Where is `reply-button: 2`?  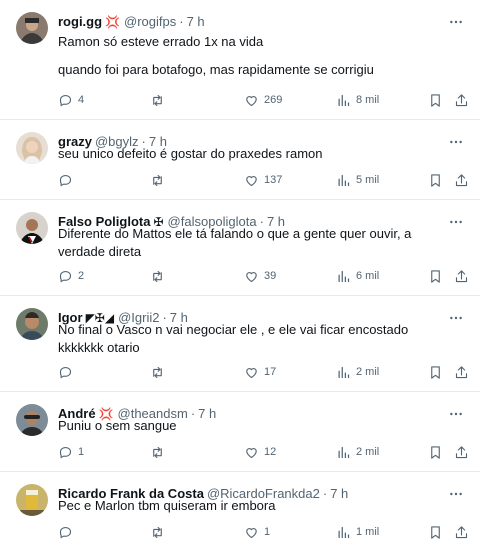 reply-button: 2 is located at coordinates (71, 276).